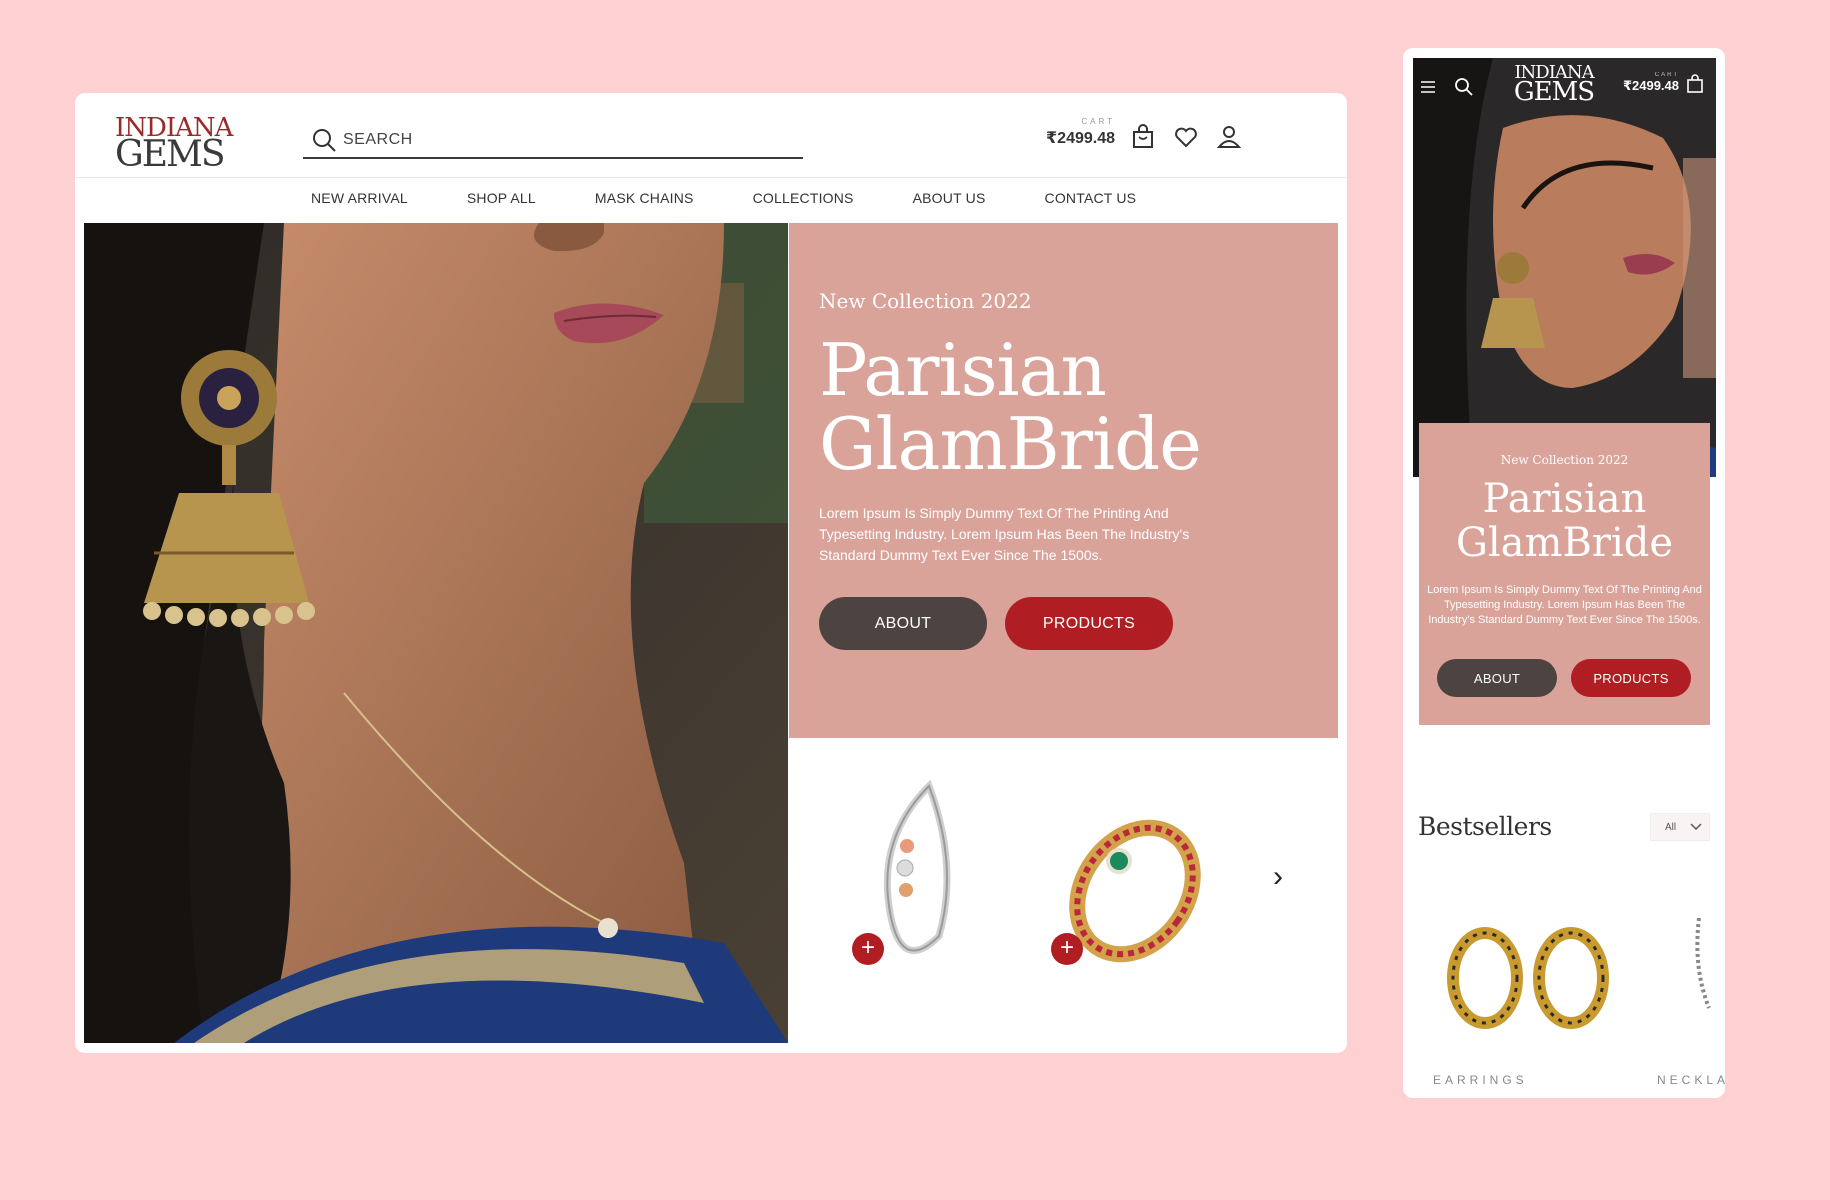 The width and height of the screenshot is (1830, 1200). Describe the element at coordinates (324, 140) in the screenshot. I see `search-icon` at that location.